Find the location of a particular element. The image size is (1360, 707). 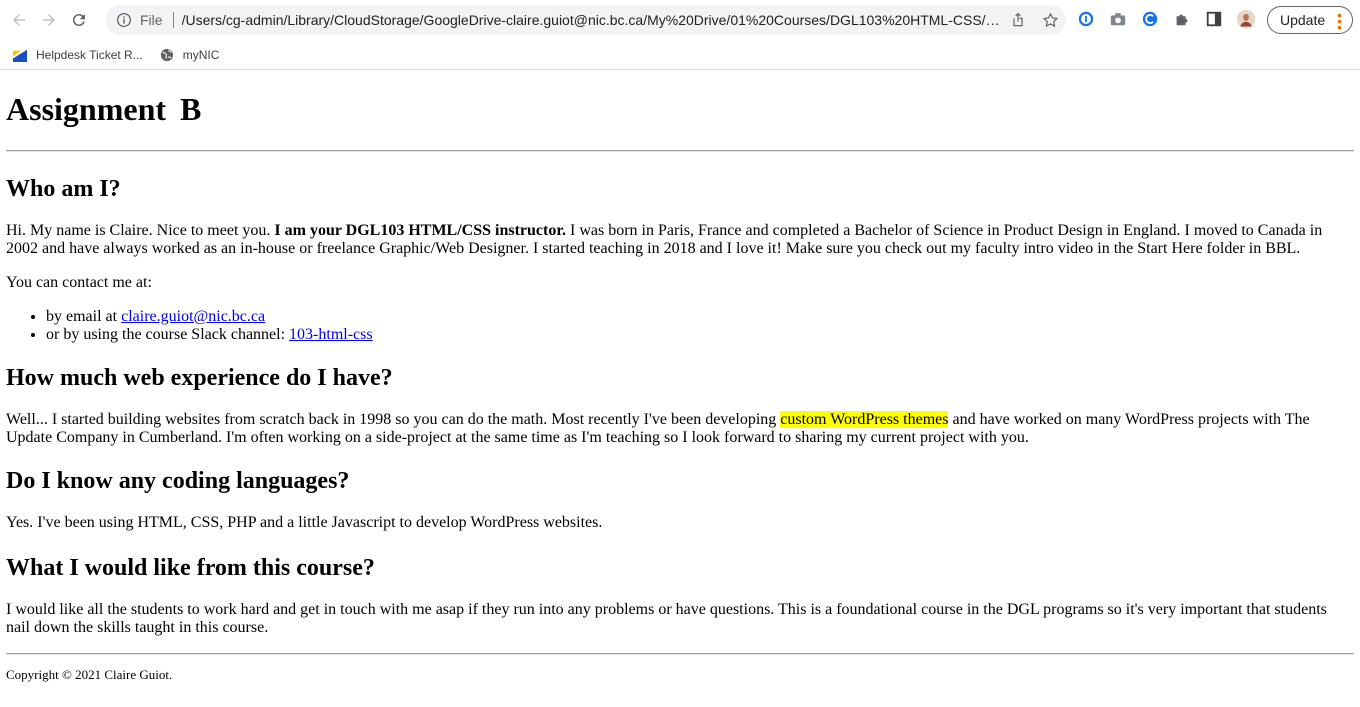

reload-button is located at coordinates (79, 20).